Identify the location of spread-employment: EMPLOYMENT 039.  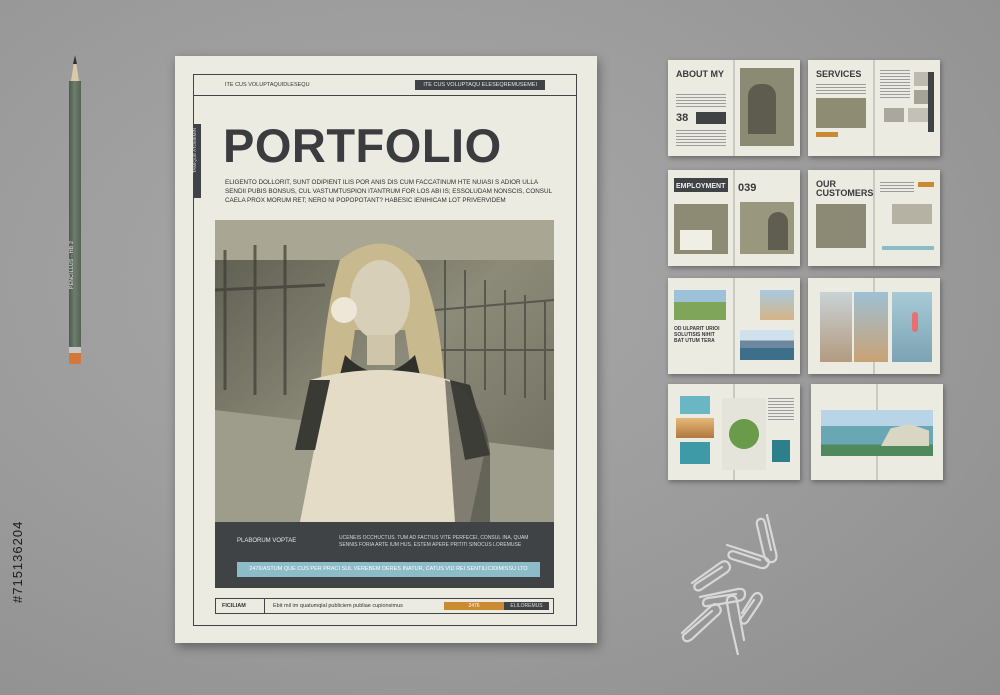
(734, 218).